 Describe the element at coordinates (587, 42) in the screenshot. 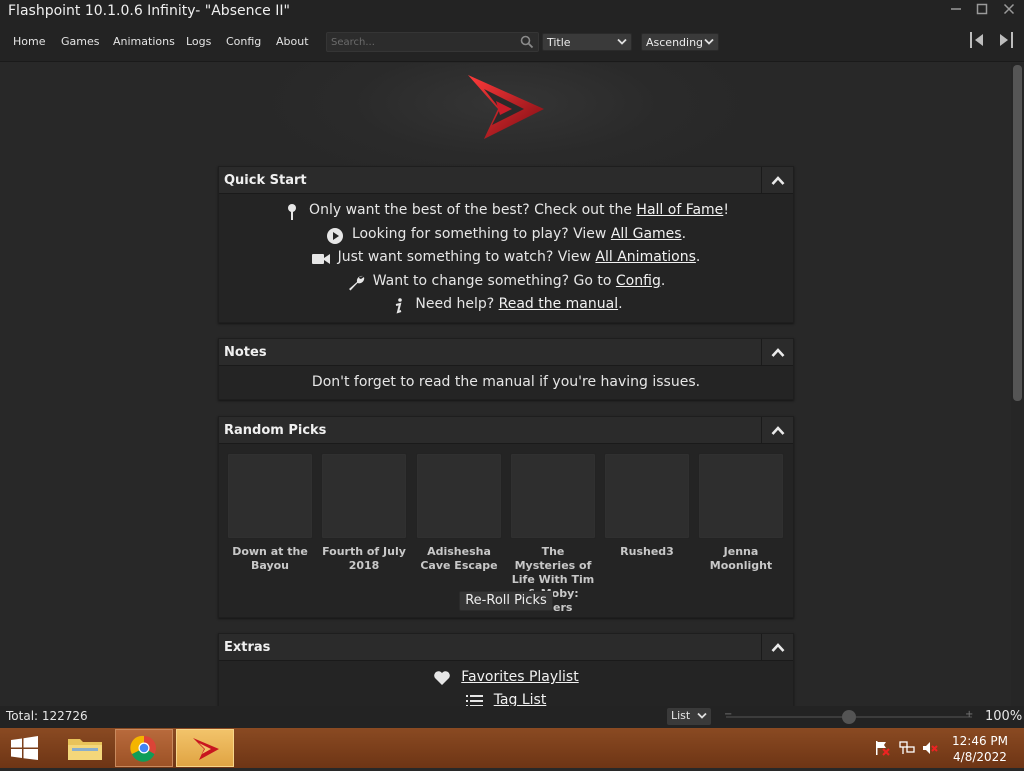

I see `sort-field-select: Title` at that location.